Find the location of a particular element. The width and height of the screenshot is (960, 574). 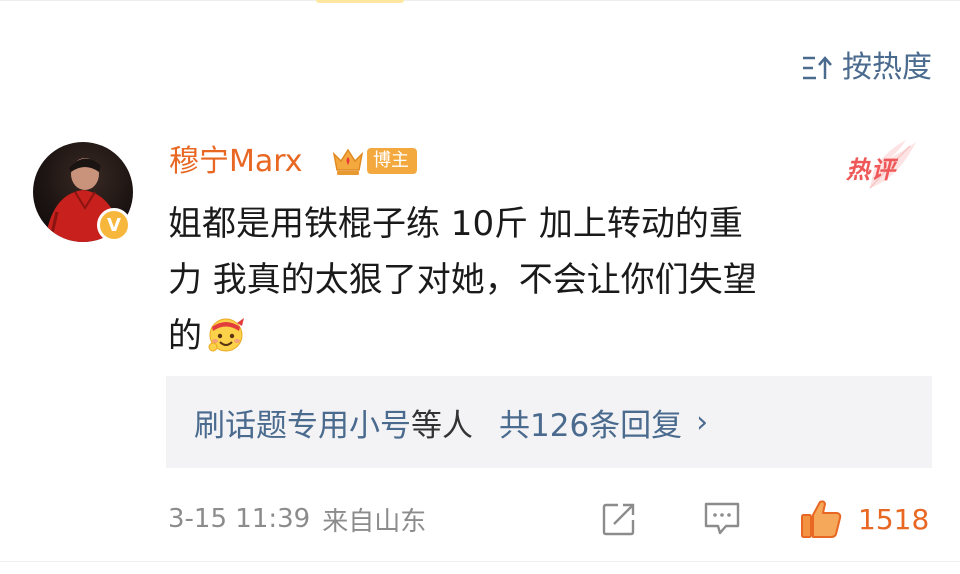

badge-label: 博主 is located at coordinates (392, 161).